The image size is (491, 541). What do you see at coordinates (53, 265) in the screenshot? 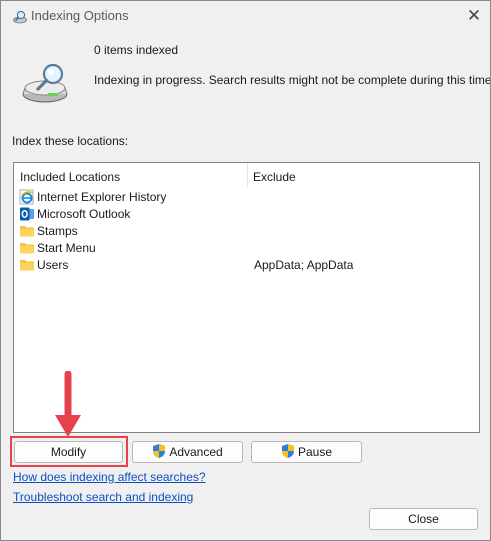
I see `location-name: Users` at bounding box center [53, 265].